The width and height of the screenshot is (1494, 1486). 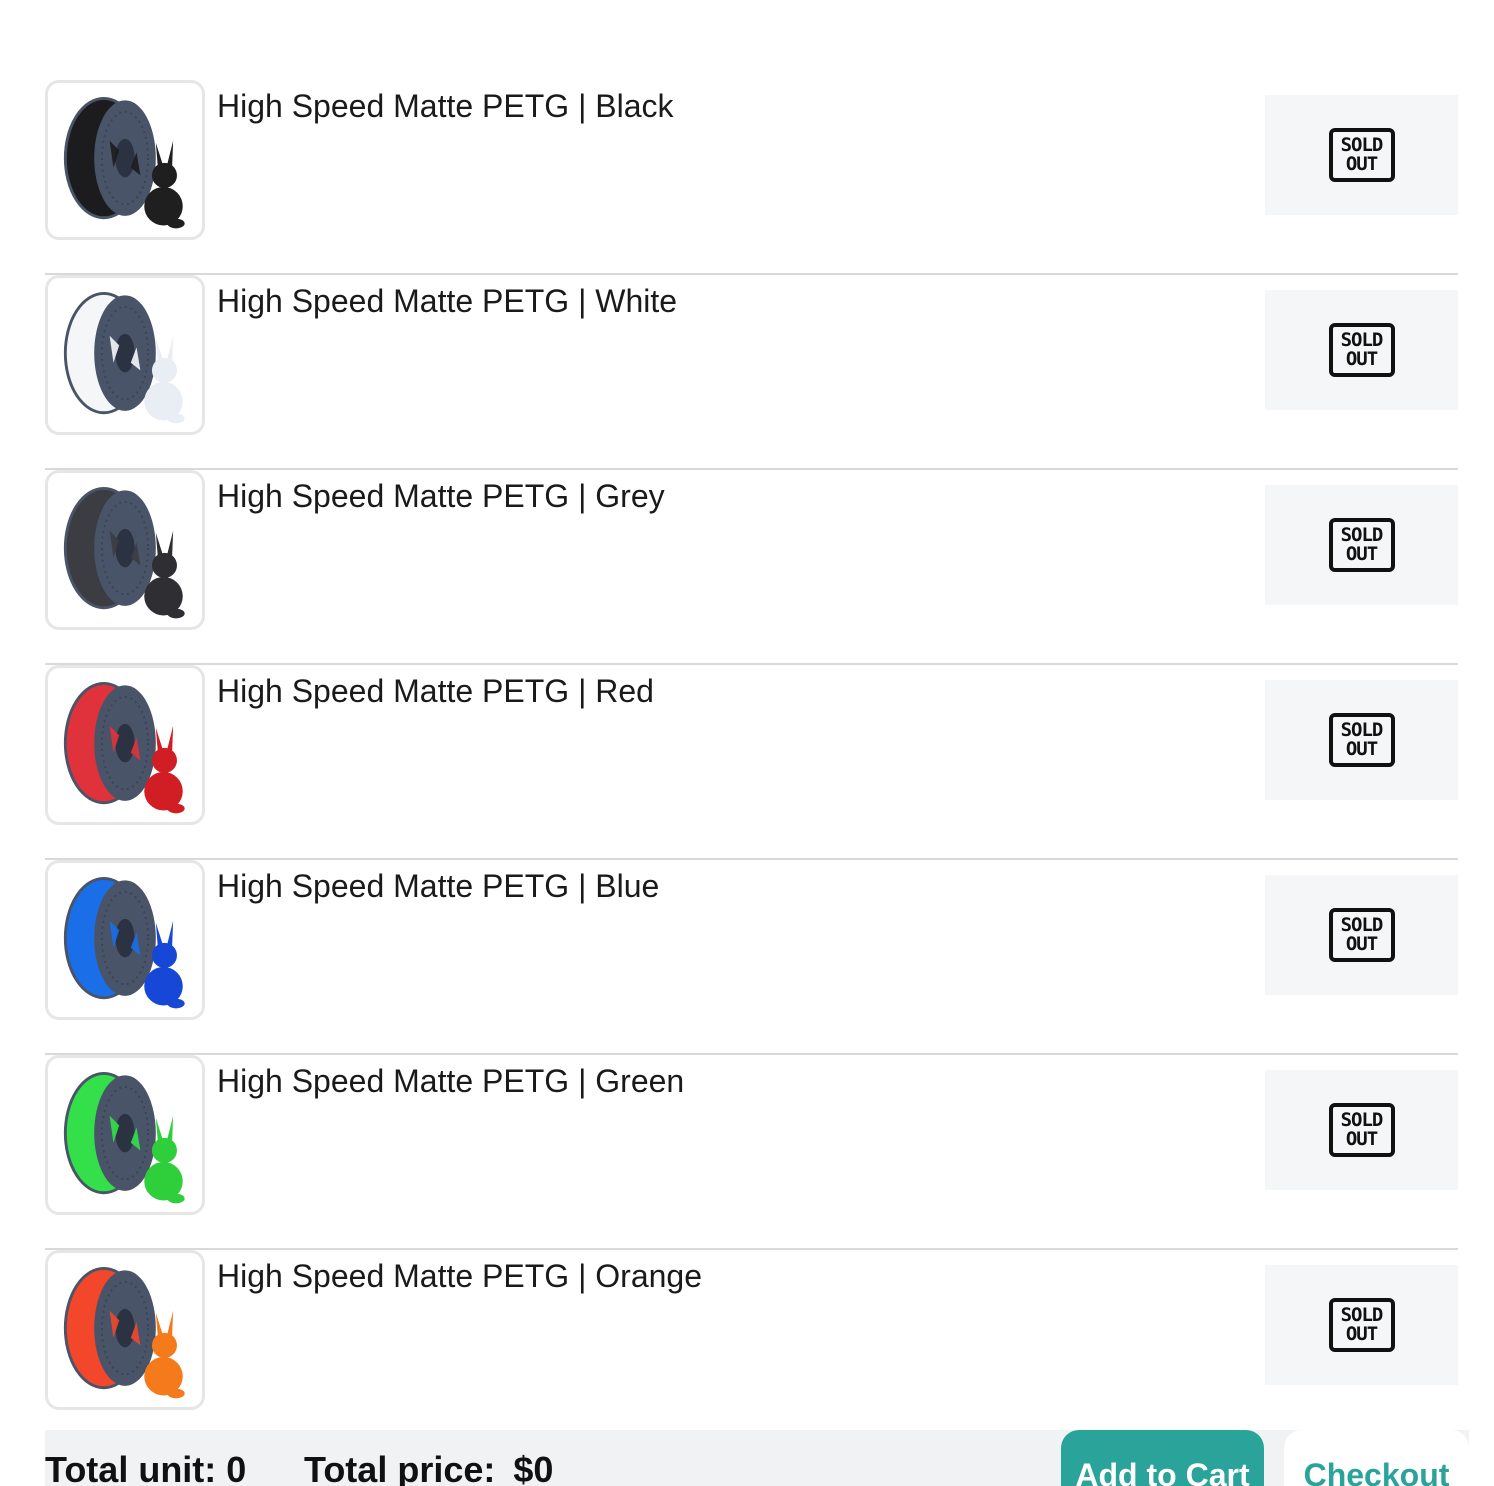 I want to click on total-price-label: Total price:, so click(x=400, y=1467).